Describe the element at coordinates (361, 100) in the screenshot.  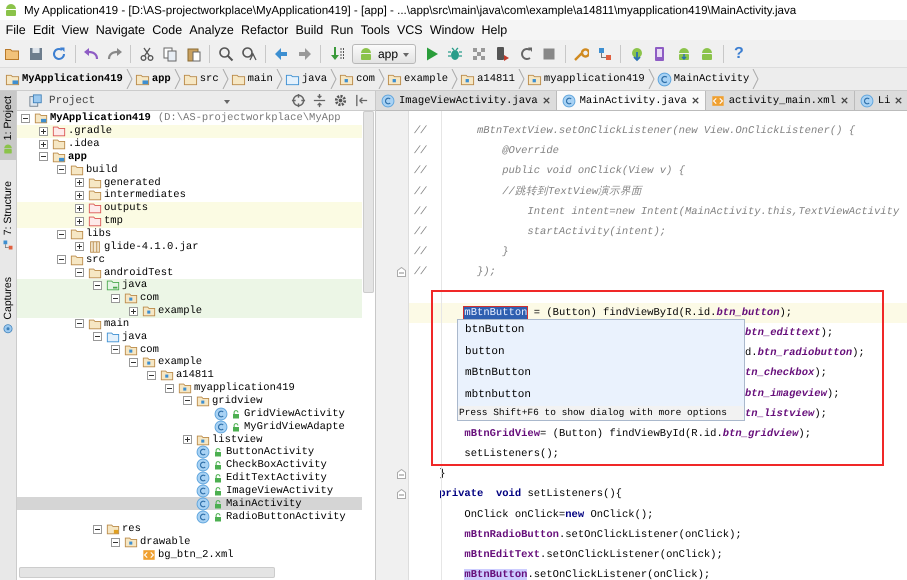
I see `hide-panel-icon` at that location.